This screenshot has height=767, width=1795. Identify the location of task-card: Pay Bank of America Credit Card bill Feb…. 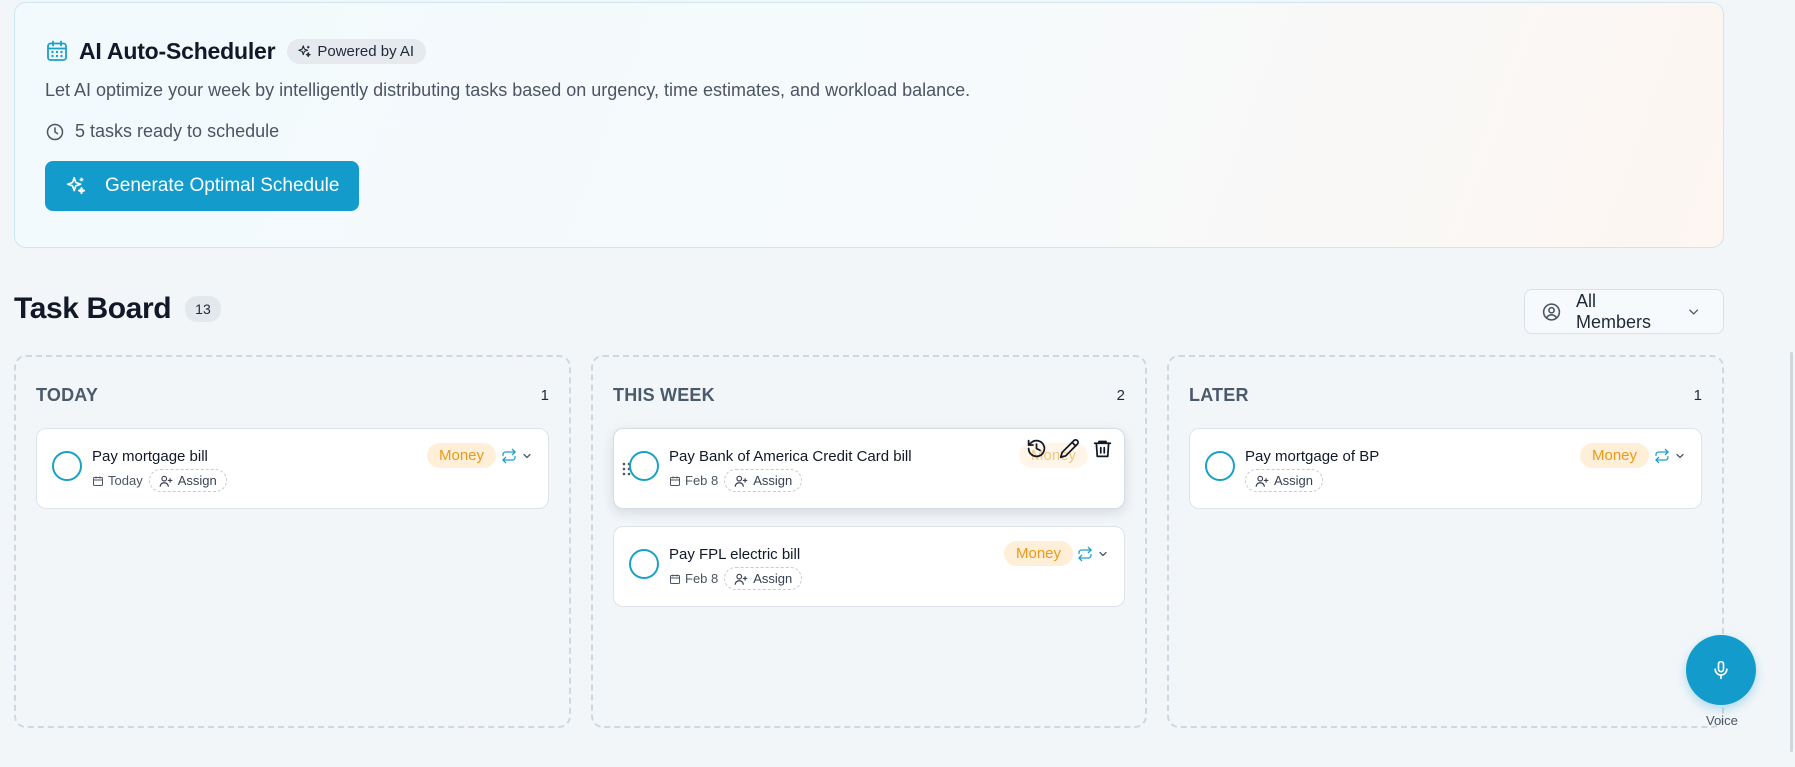
(869, 468).